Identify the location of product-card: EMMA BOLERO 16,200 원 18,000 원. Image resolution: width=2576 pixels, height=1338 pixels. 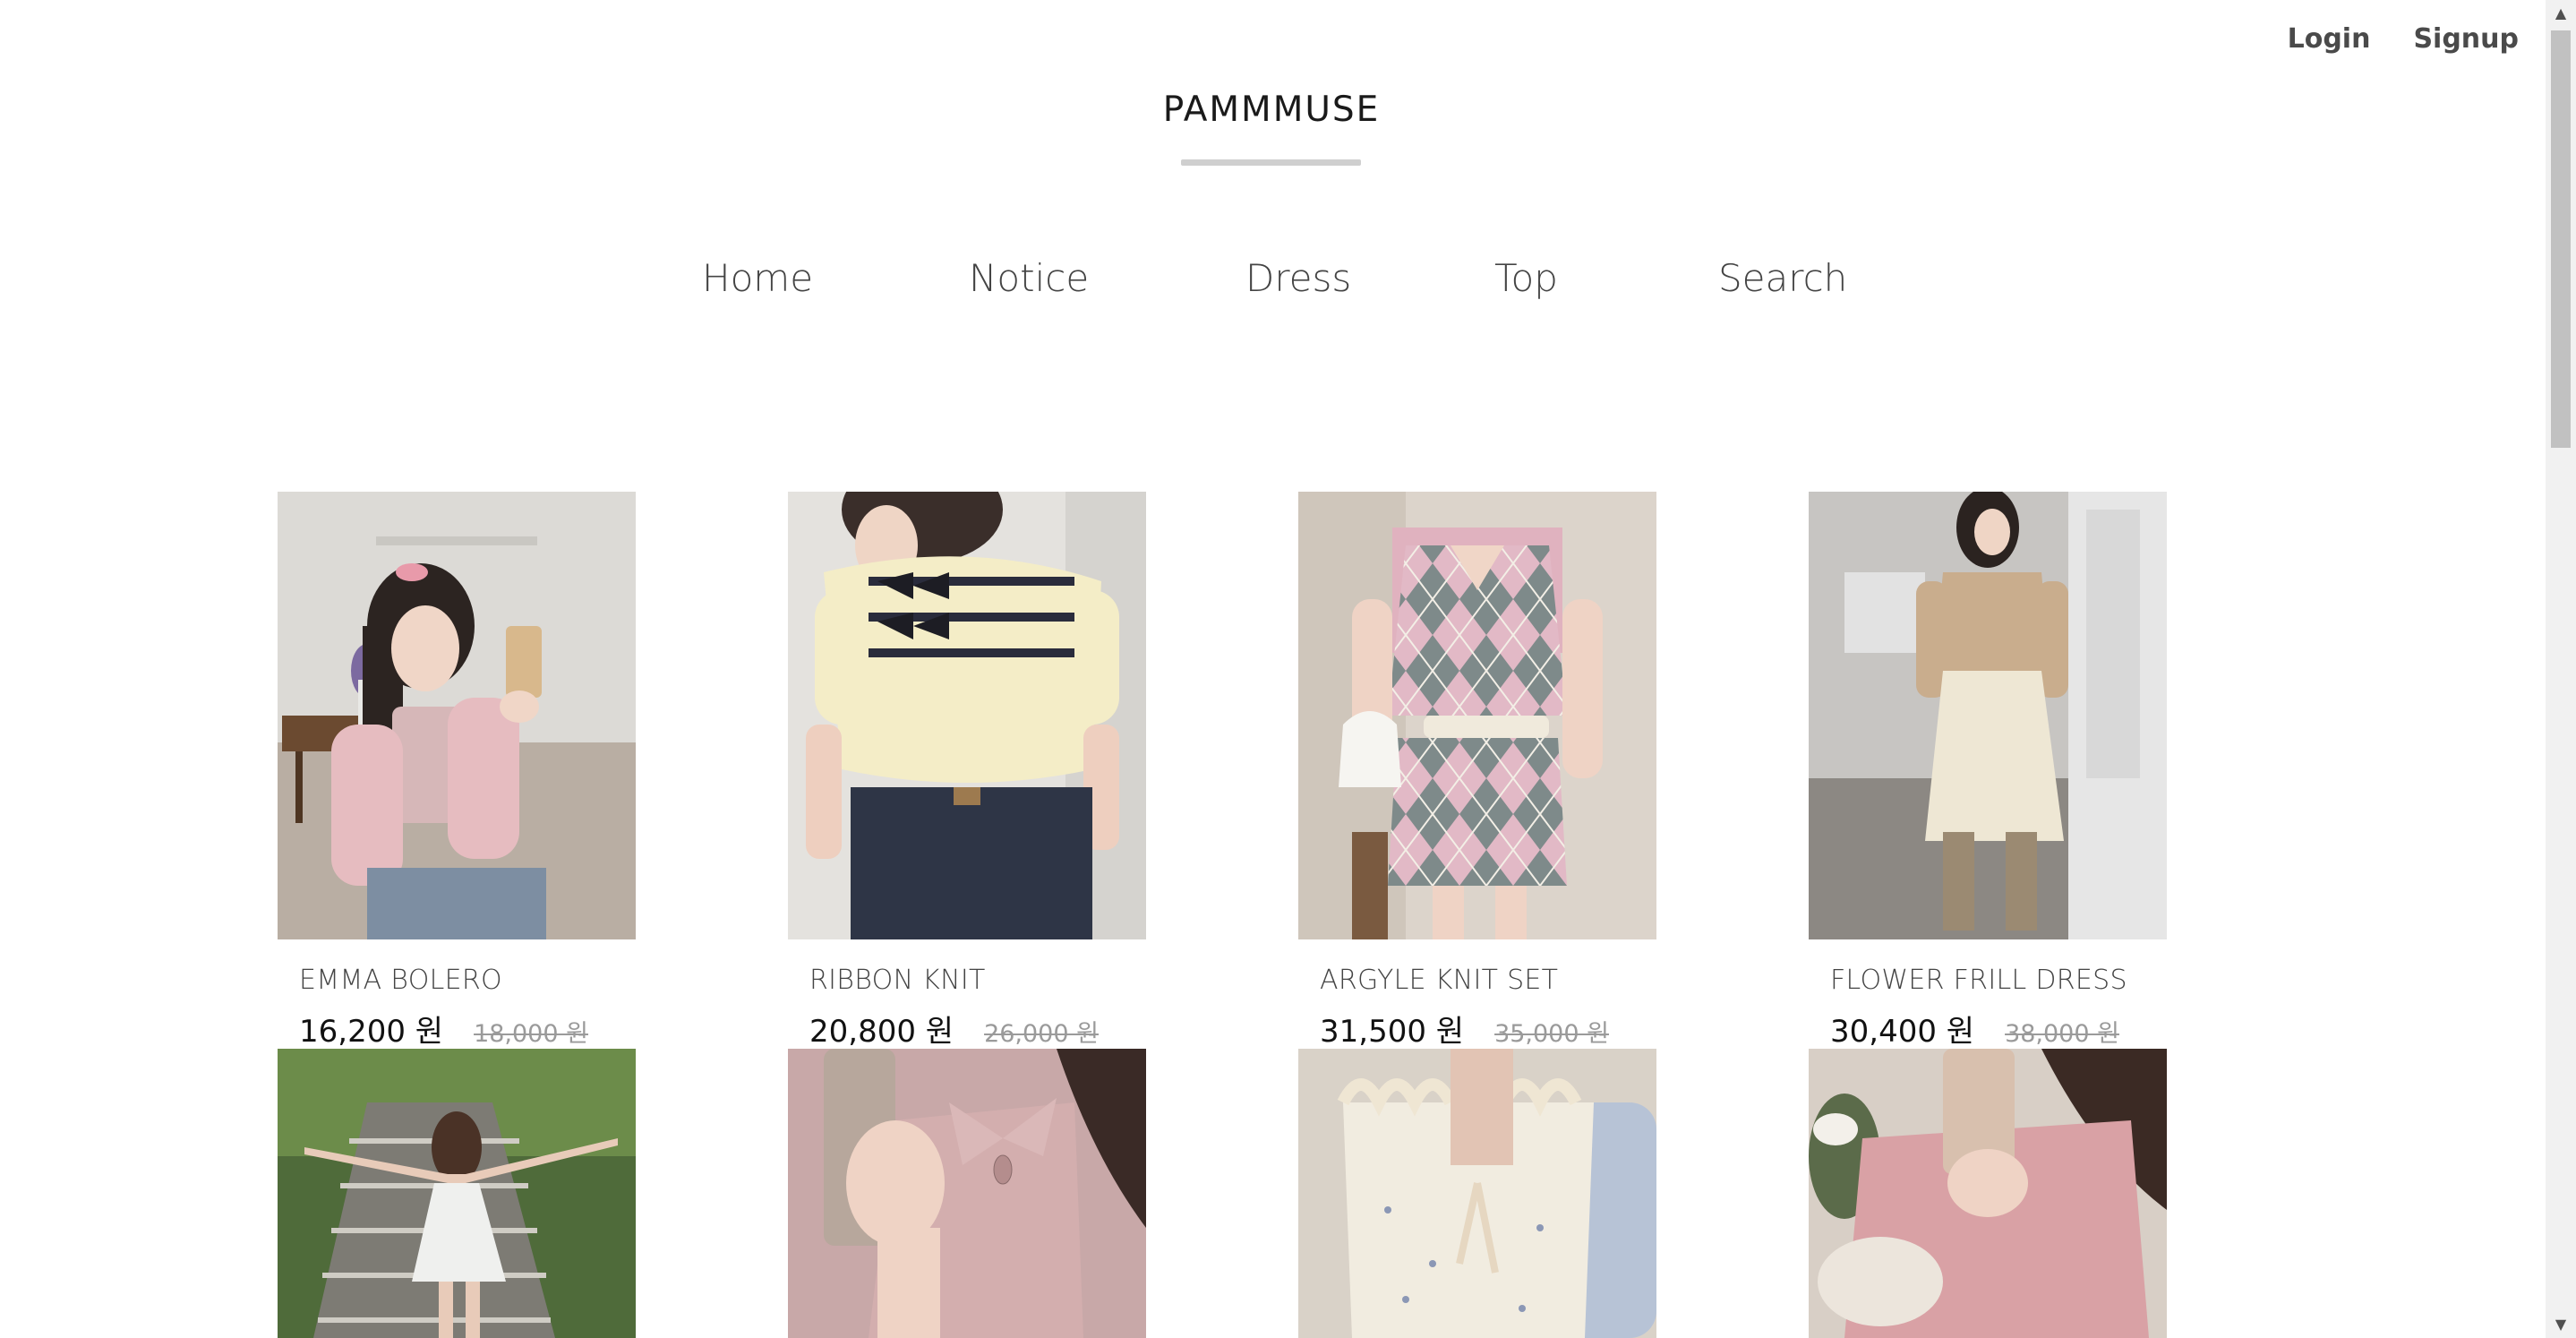
(457, 771).